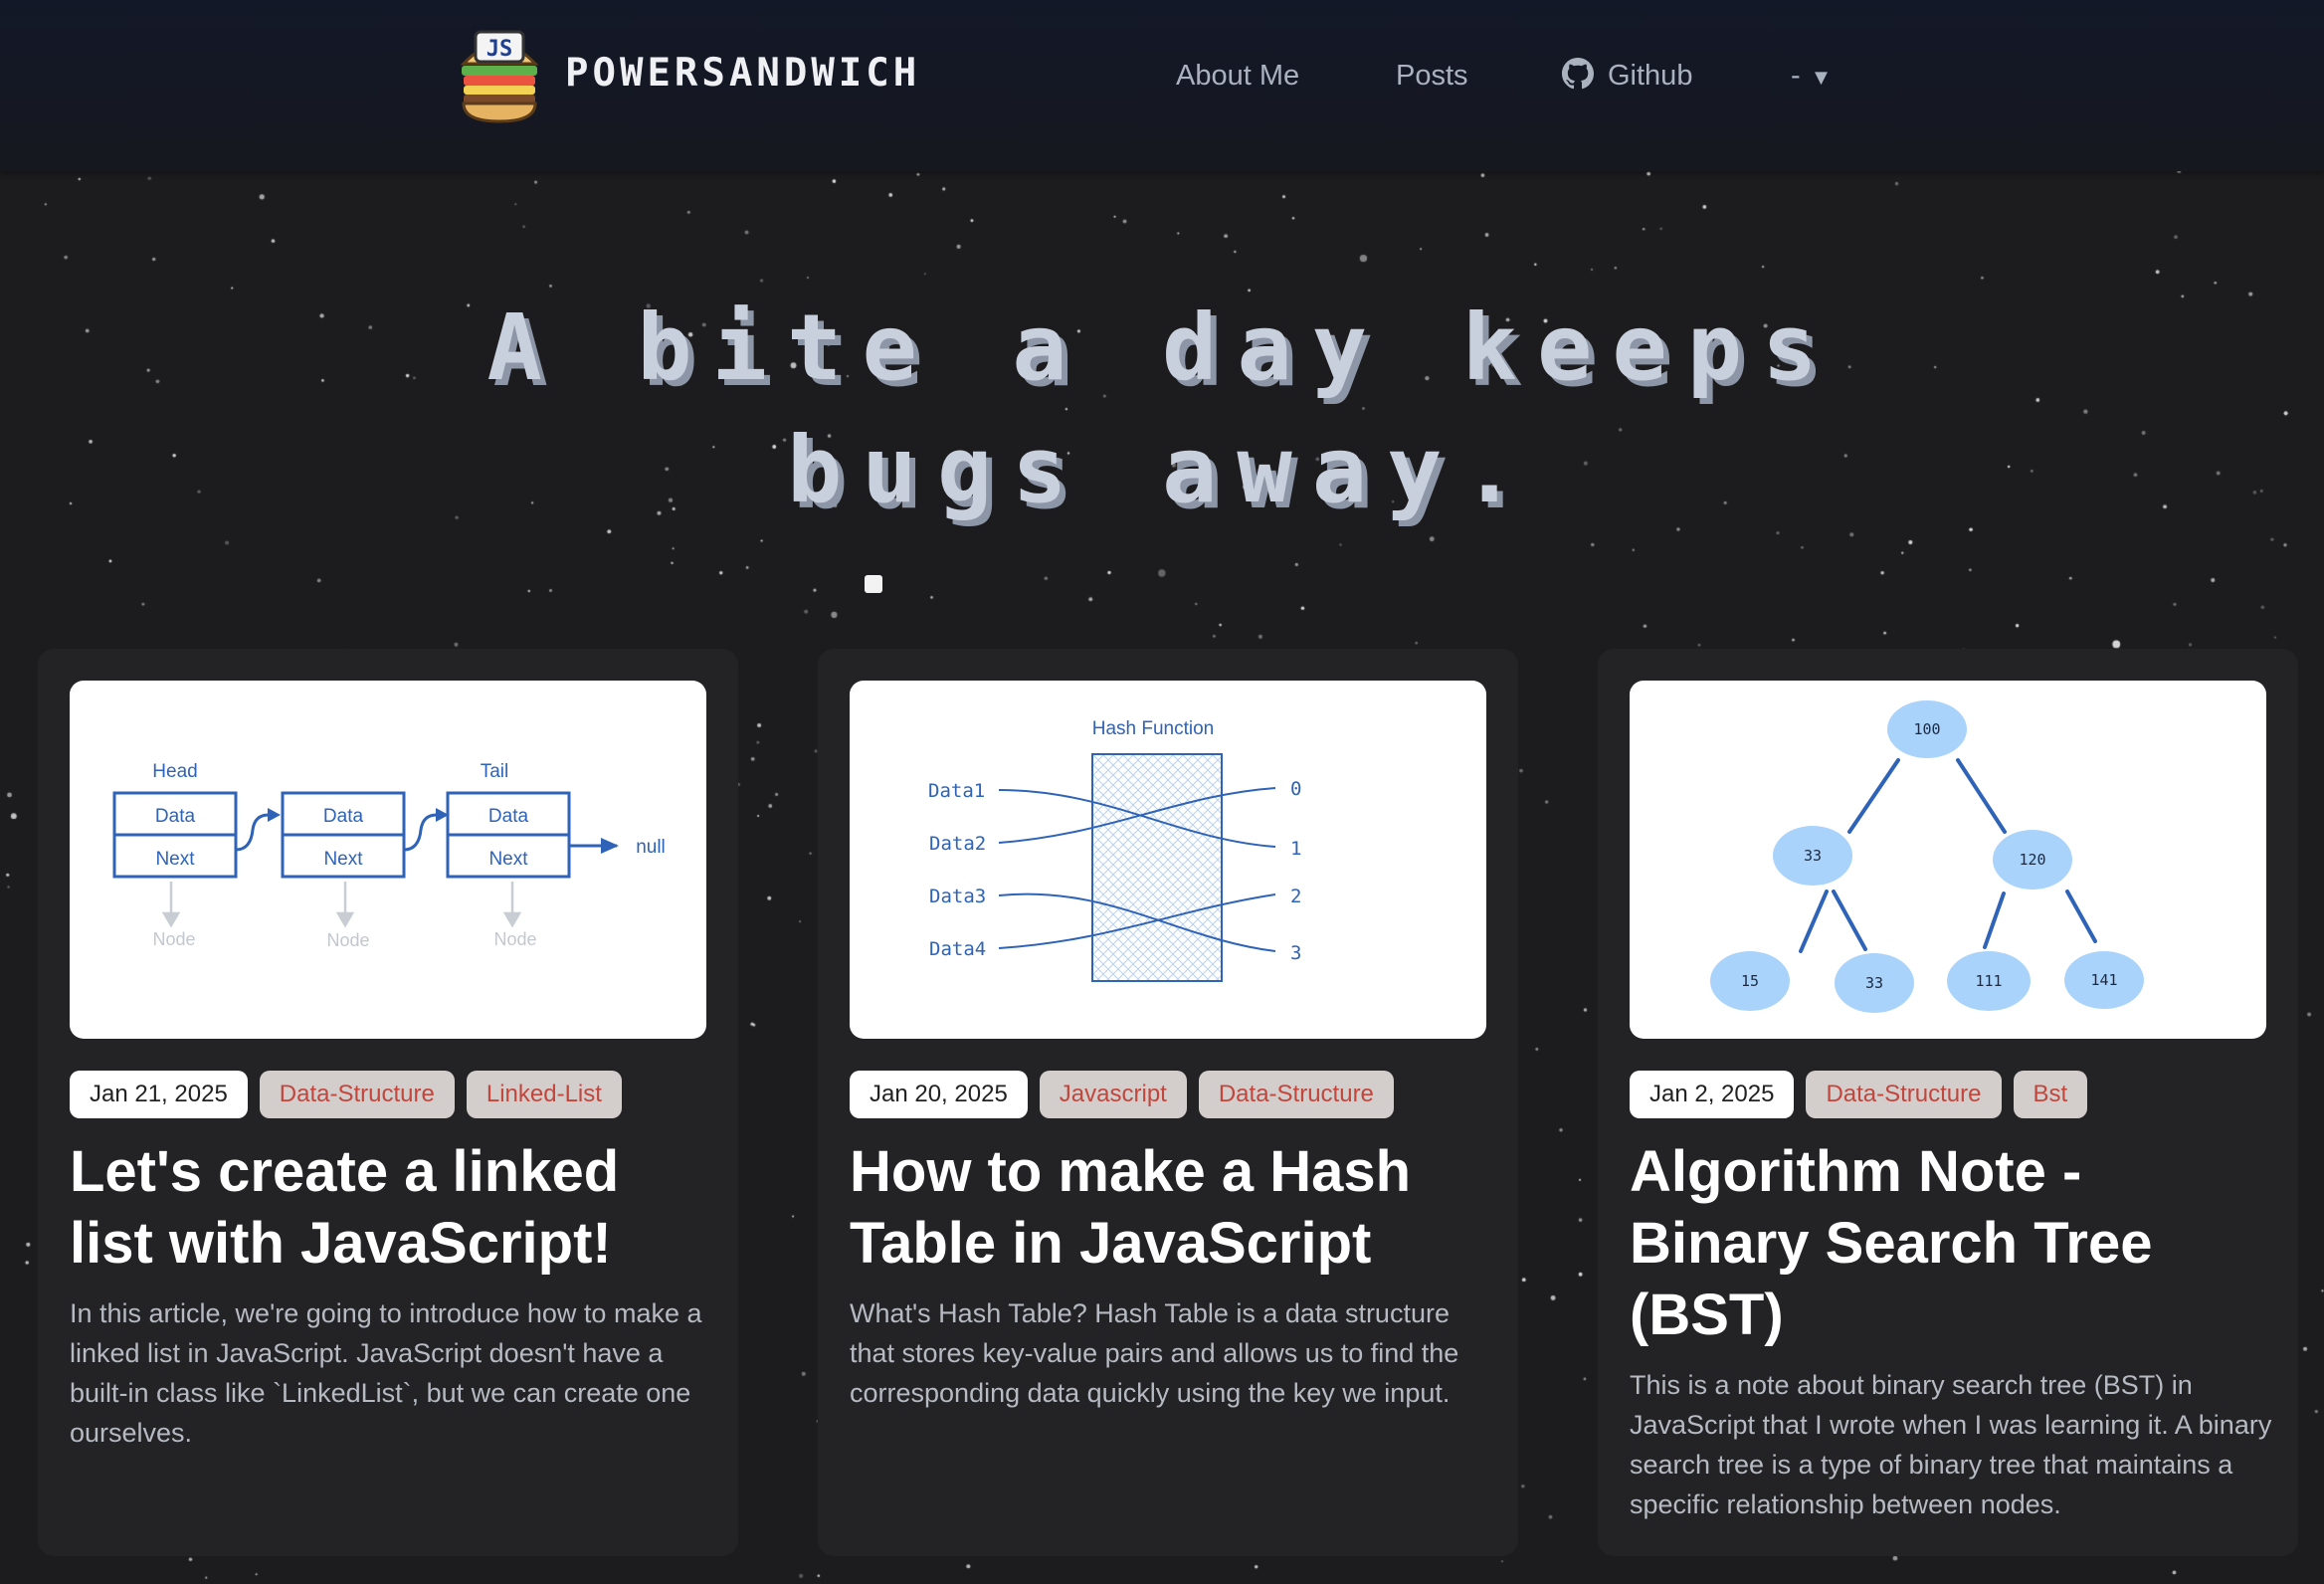 The height and width of the screenshot is (1584, 2324). I want to click on hash-key: Data3, so click(957, 896).